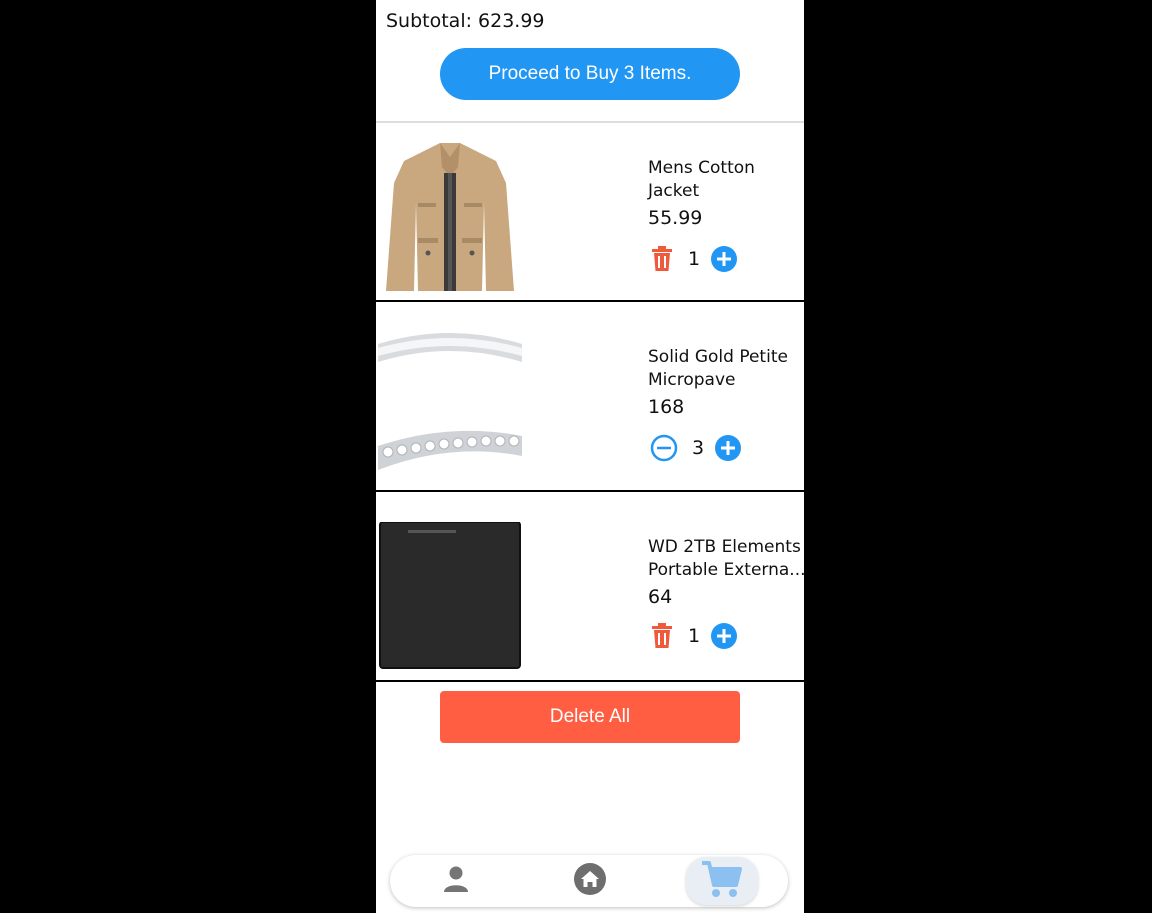 This screenshot has width=1152, height=913. I want to click on cart-item-hard-drive: WD 2TB Elements Portable Externa... 64 1, so click(590, 581).